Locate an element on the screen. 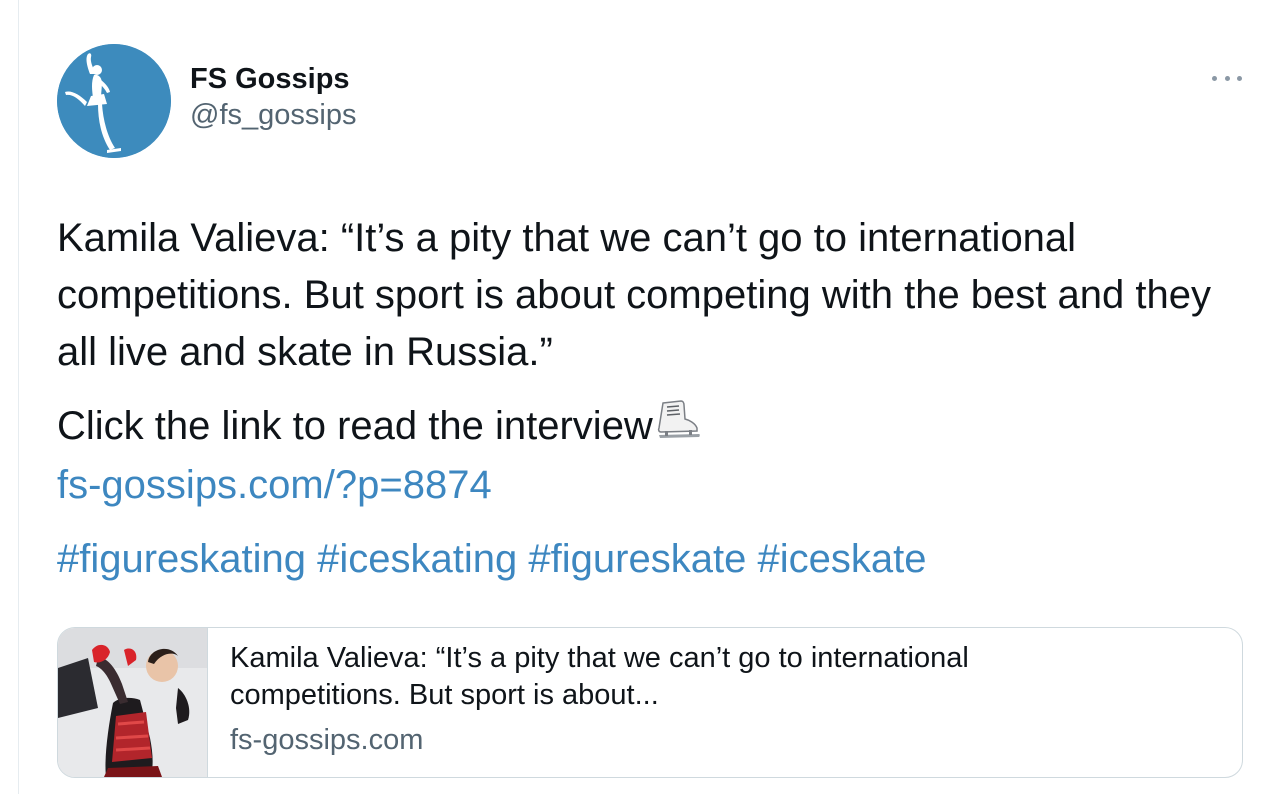 Image resolution: width=1280 pixels, height=794 pixels. figure-skater-icon is located at coordinates (114, 101).